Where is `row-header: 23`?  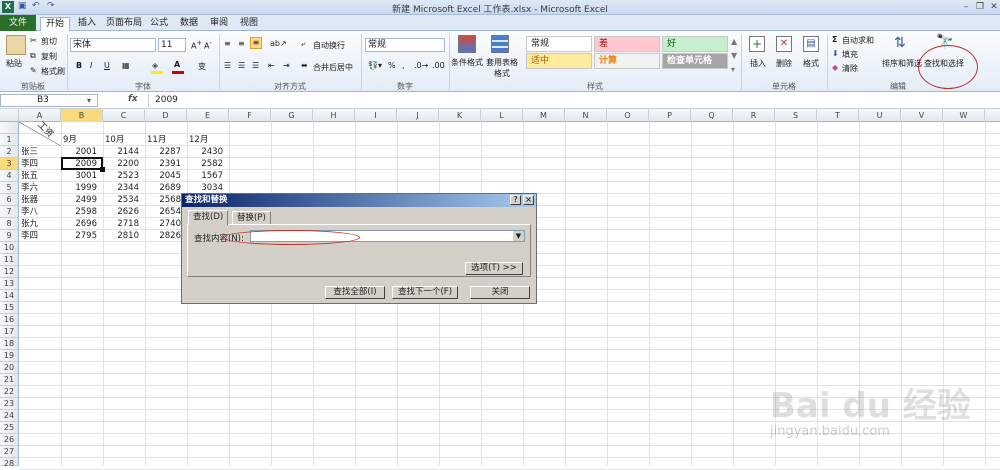 row-header: 23 is located at coordinates (9, 404).